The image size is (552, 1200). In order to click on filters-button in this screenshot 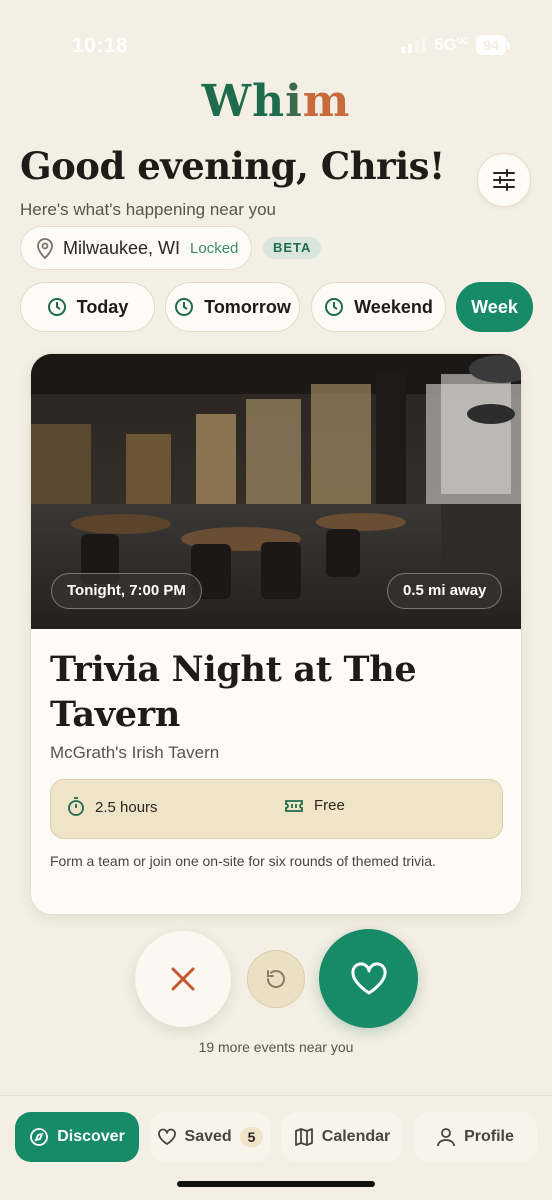, I will do `click(504, 180)`.